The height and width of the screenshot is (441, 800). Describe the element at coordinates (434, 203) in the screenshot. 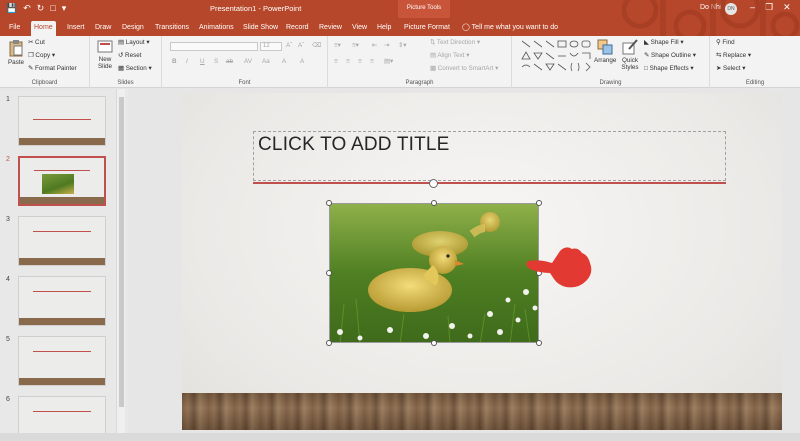

I see `resize-handle-top` at that location.